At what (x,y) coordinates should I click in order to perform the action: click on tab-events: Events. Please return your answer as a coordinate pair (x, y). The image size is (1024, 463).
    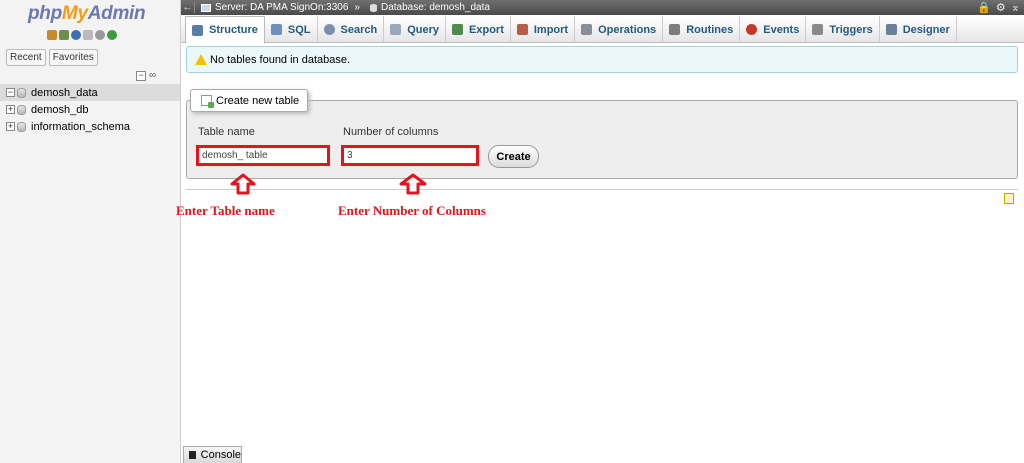
    Looking at the image, I should click on (773, 29).